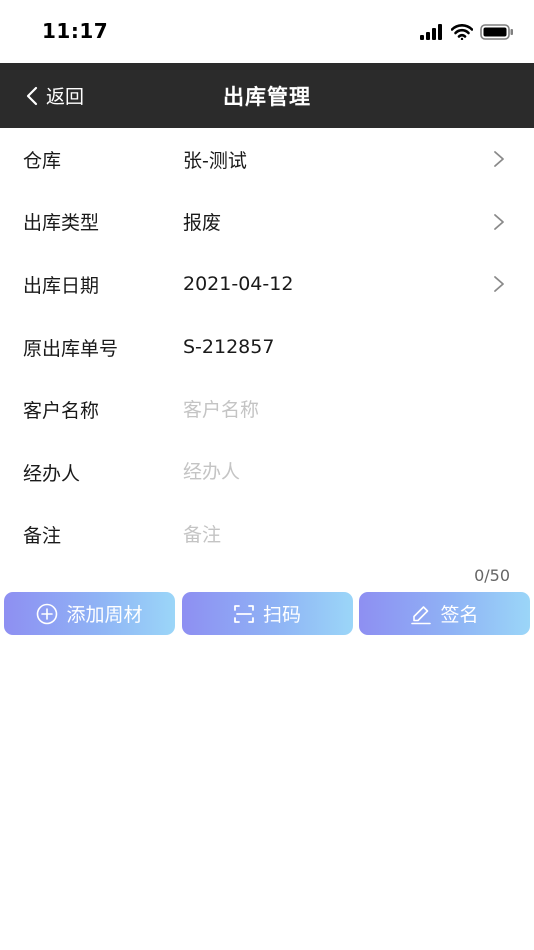 The height and width of the screenshot is (950, 534). Describe the element at coordinates (343, 472) in the screenshot. I see `handler-input` at that location.